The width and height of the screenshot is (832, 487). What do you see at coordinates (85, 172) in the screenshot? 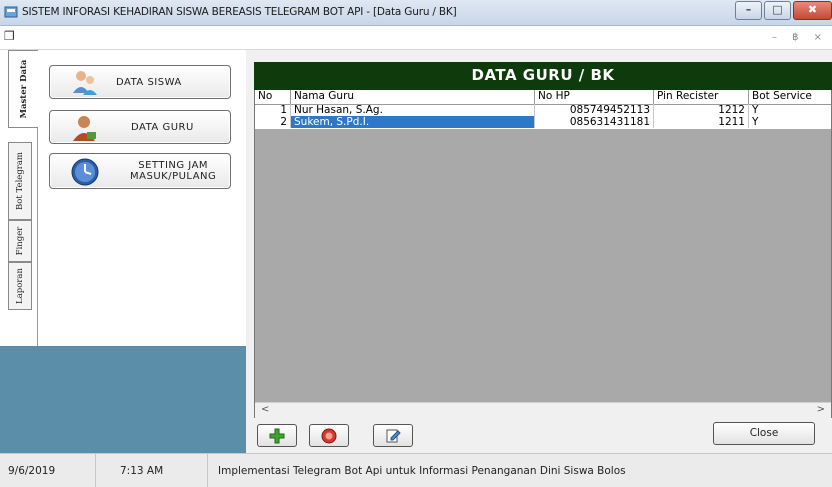
I see `clock-icon` at bounding box center [85, 172].